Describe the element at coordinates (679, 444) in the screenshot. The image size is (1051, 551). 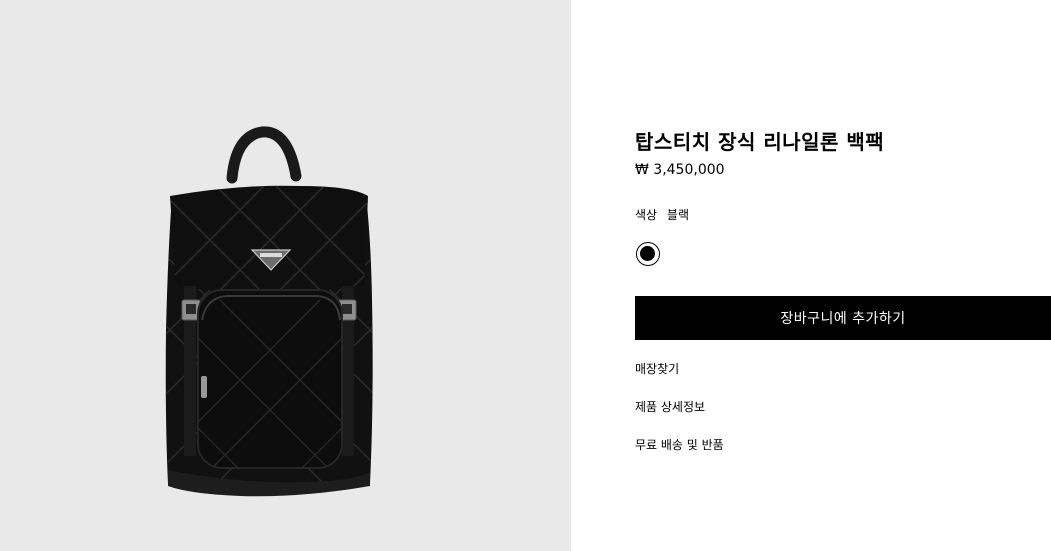
I see `shipping-returns-link: 무료 배송 및 반품` at that location.